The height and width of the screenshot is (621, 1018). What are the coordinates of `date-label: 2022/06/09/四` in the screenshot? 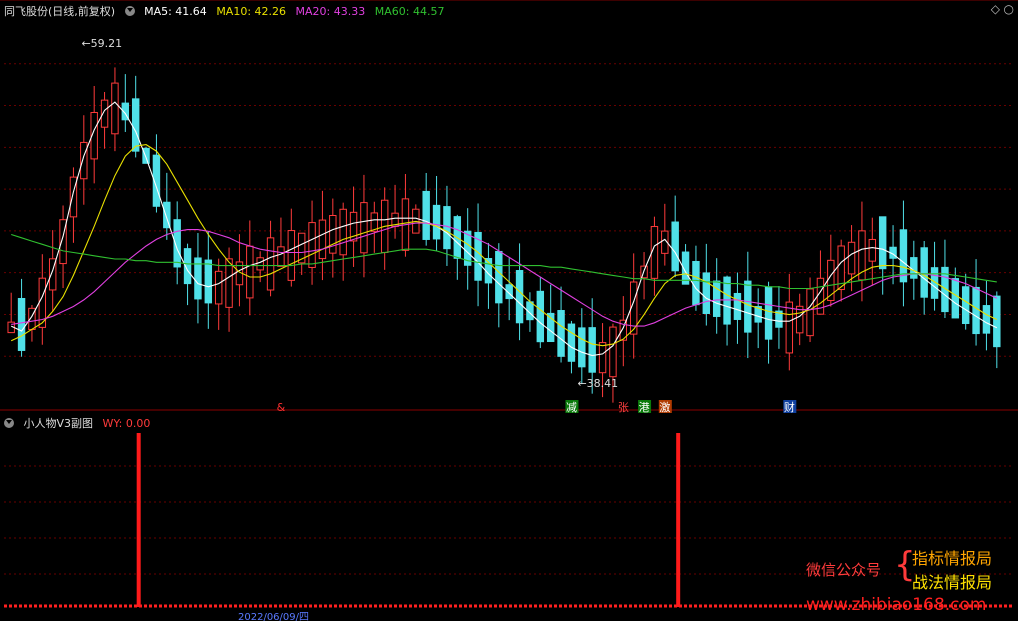 It's located at (273, 616).